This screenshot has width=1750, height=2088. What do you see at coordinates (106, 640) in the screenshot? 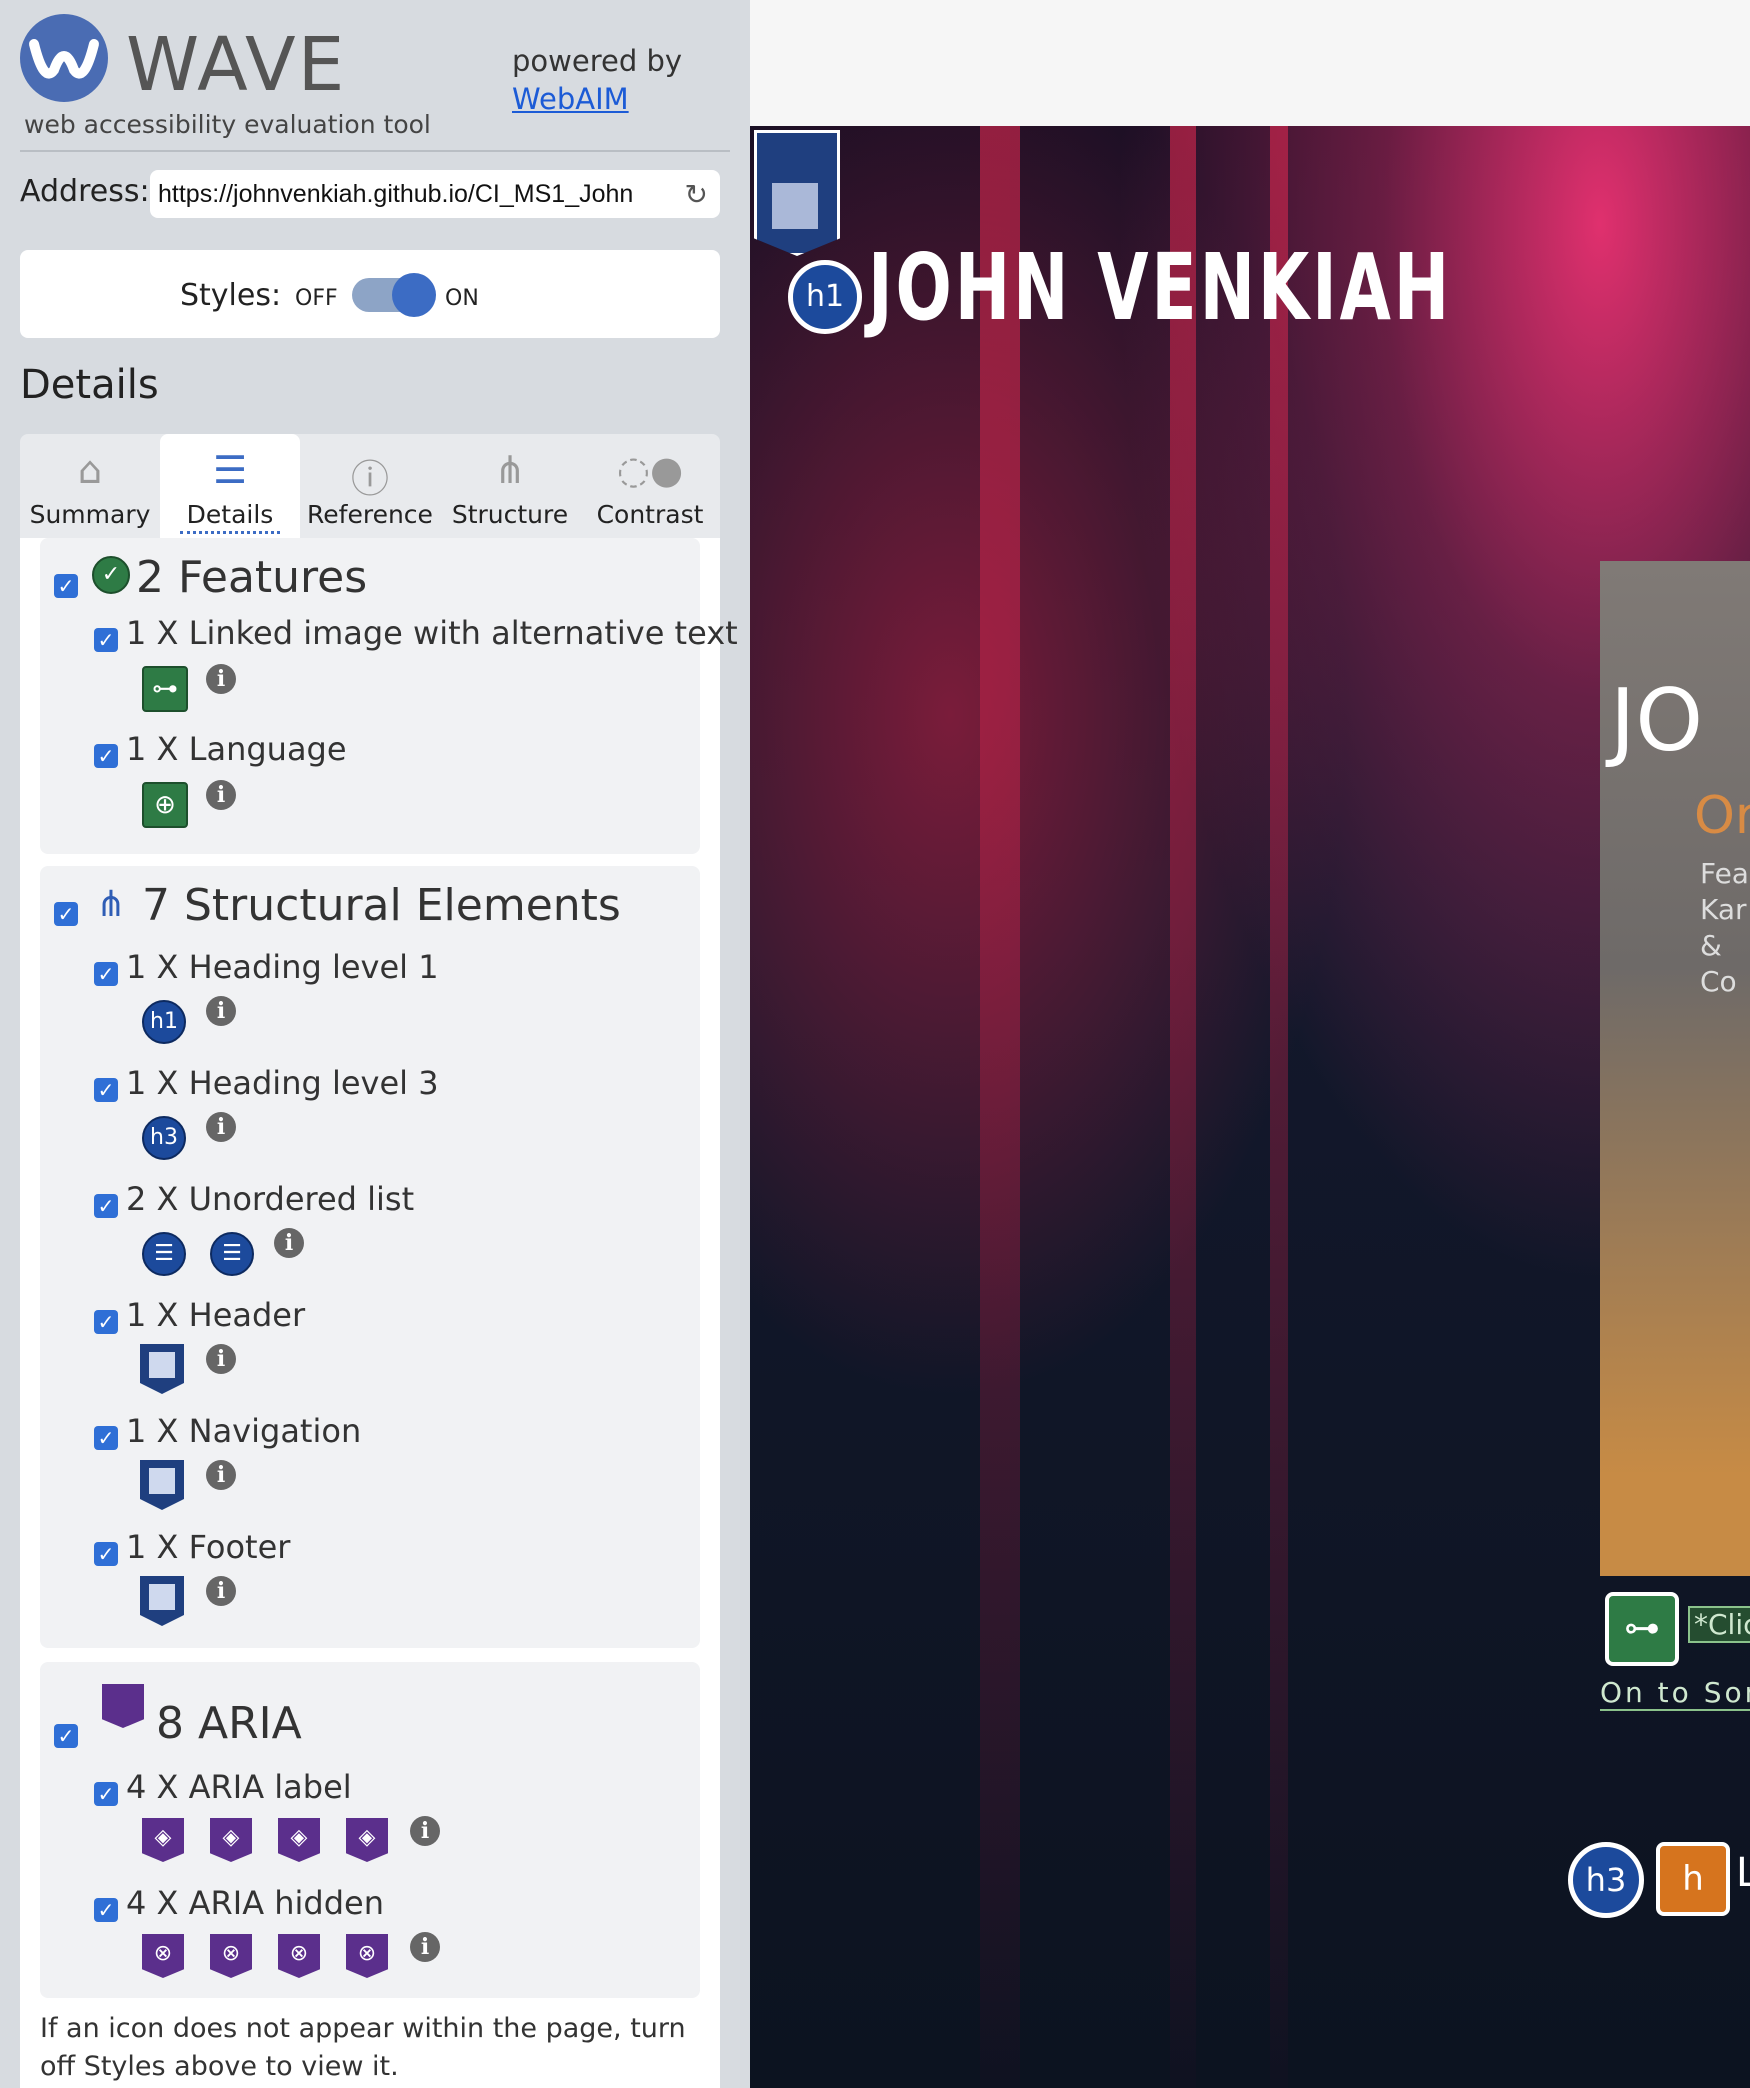
I see `linked-image-checkbox: ✓` at bounding box center [106, 640].